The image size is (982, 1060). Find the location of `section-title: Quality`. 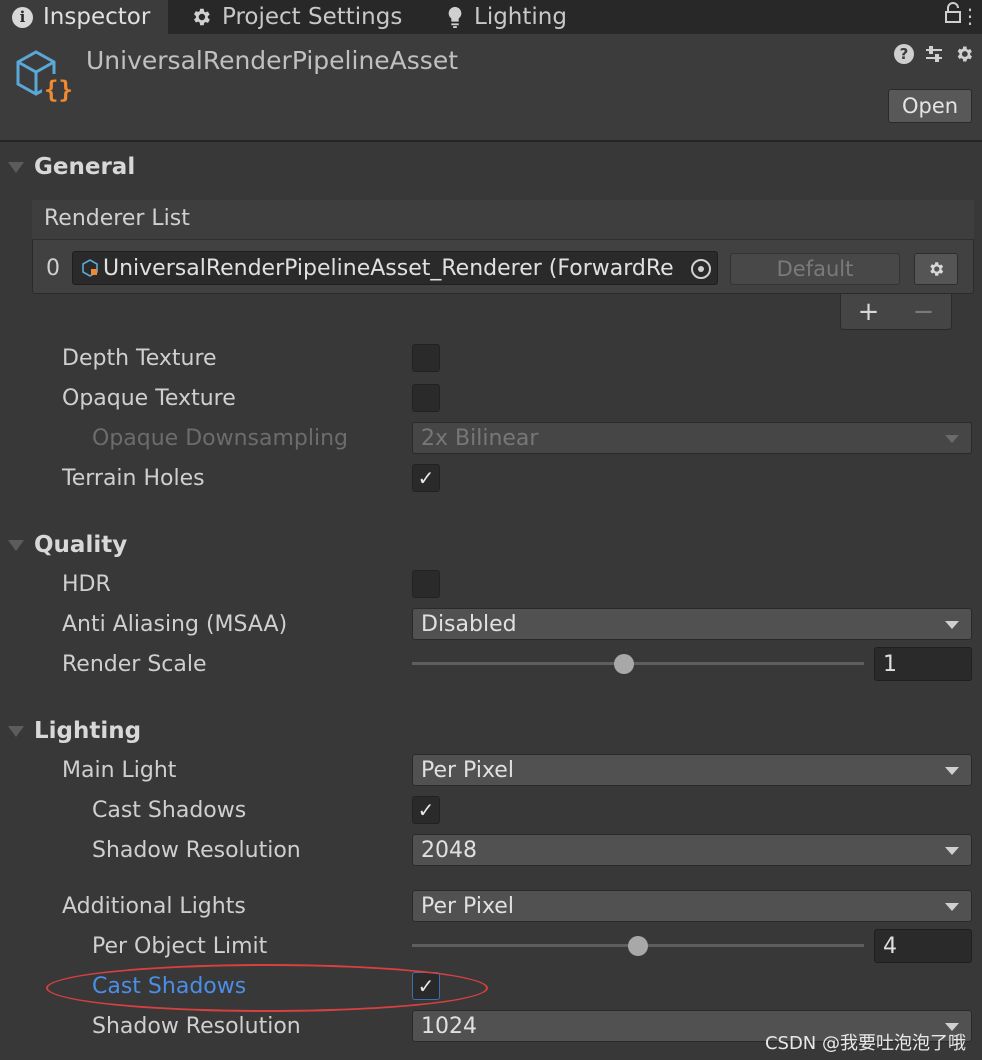

section-title: Quality is located at coordinates (81, 545).